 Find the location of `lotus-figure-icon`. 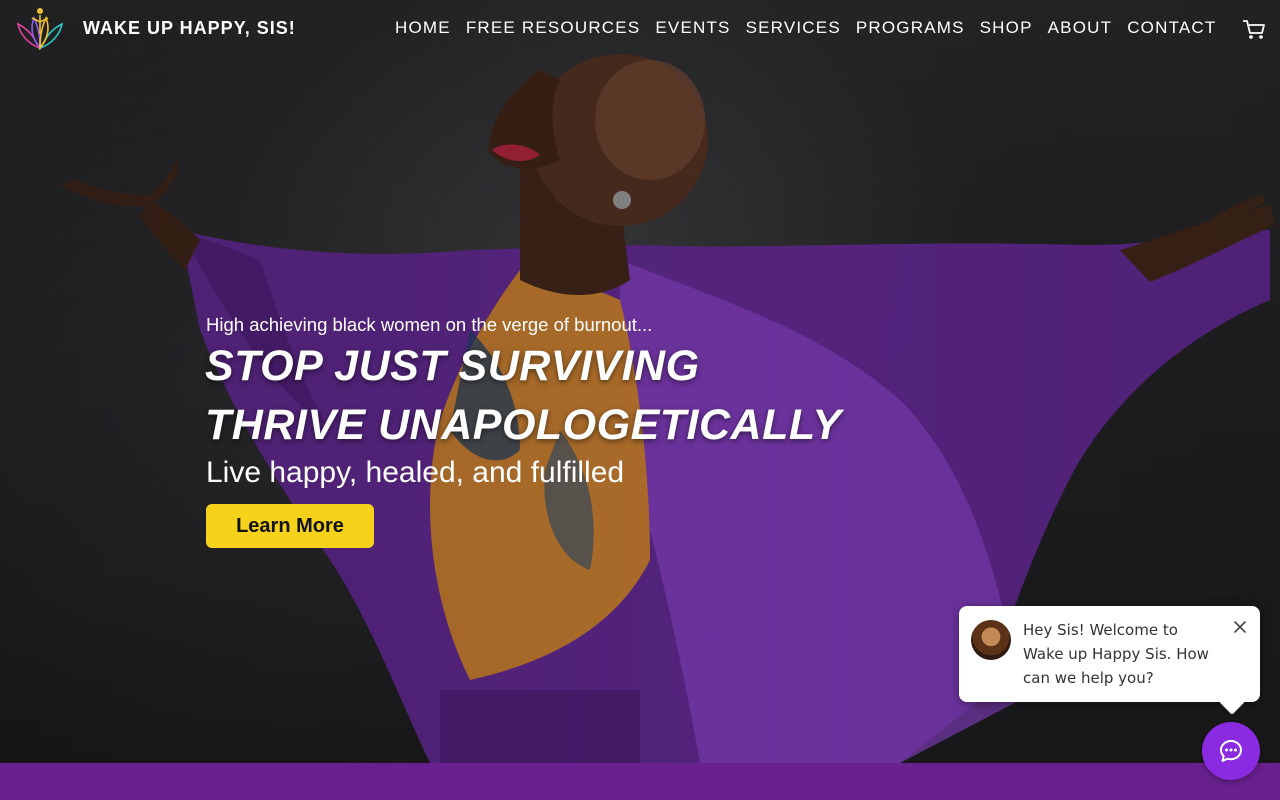

lotus-figure-icon is located at coordinates (40, 28).